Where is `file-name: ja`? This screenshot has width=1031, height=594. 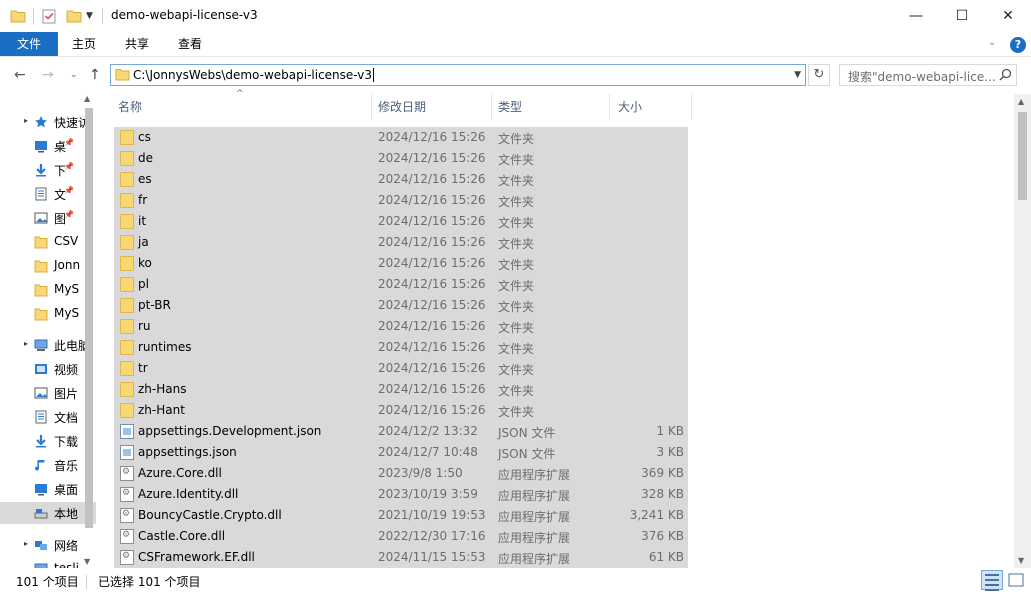 file-name: ja is located at coordinates (143, 242).